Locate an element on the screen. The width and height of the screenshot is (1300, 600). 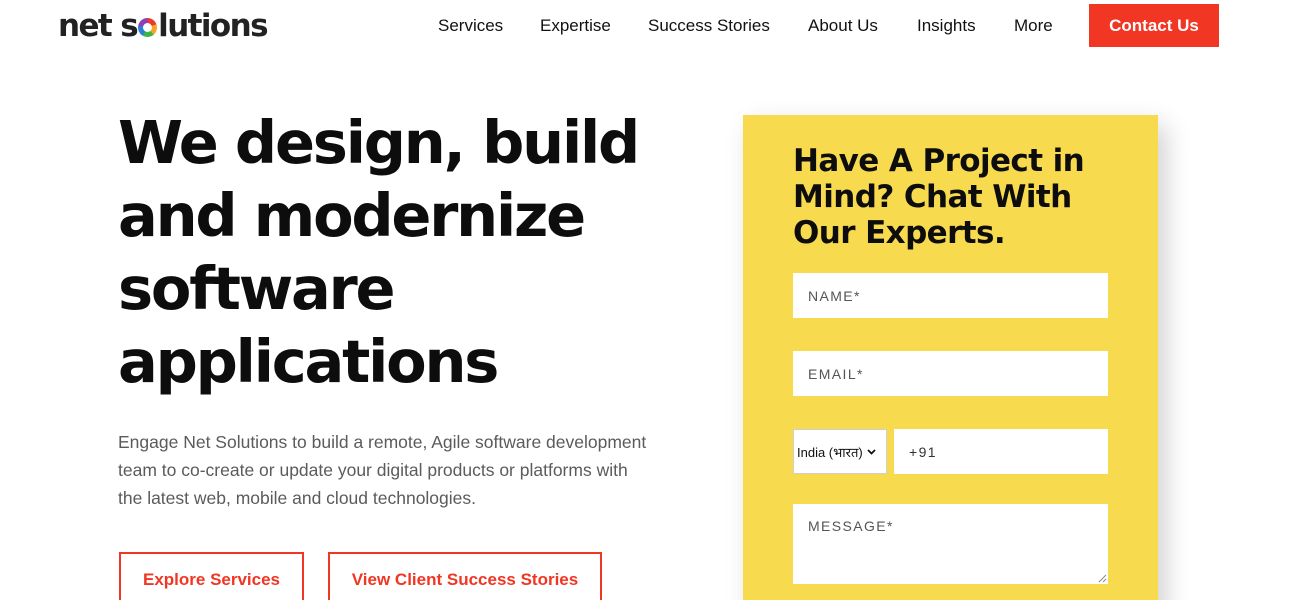
logo-text-suffix: lutions is located at coordinates (213, 26).